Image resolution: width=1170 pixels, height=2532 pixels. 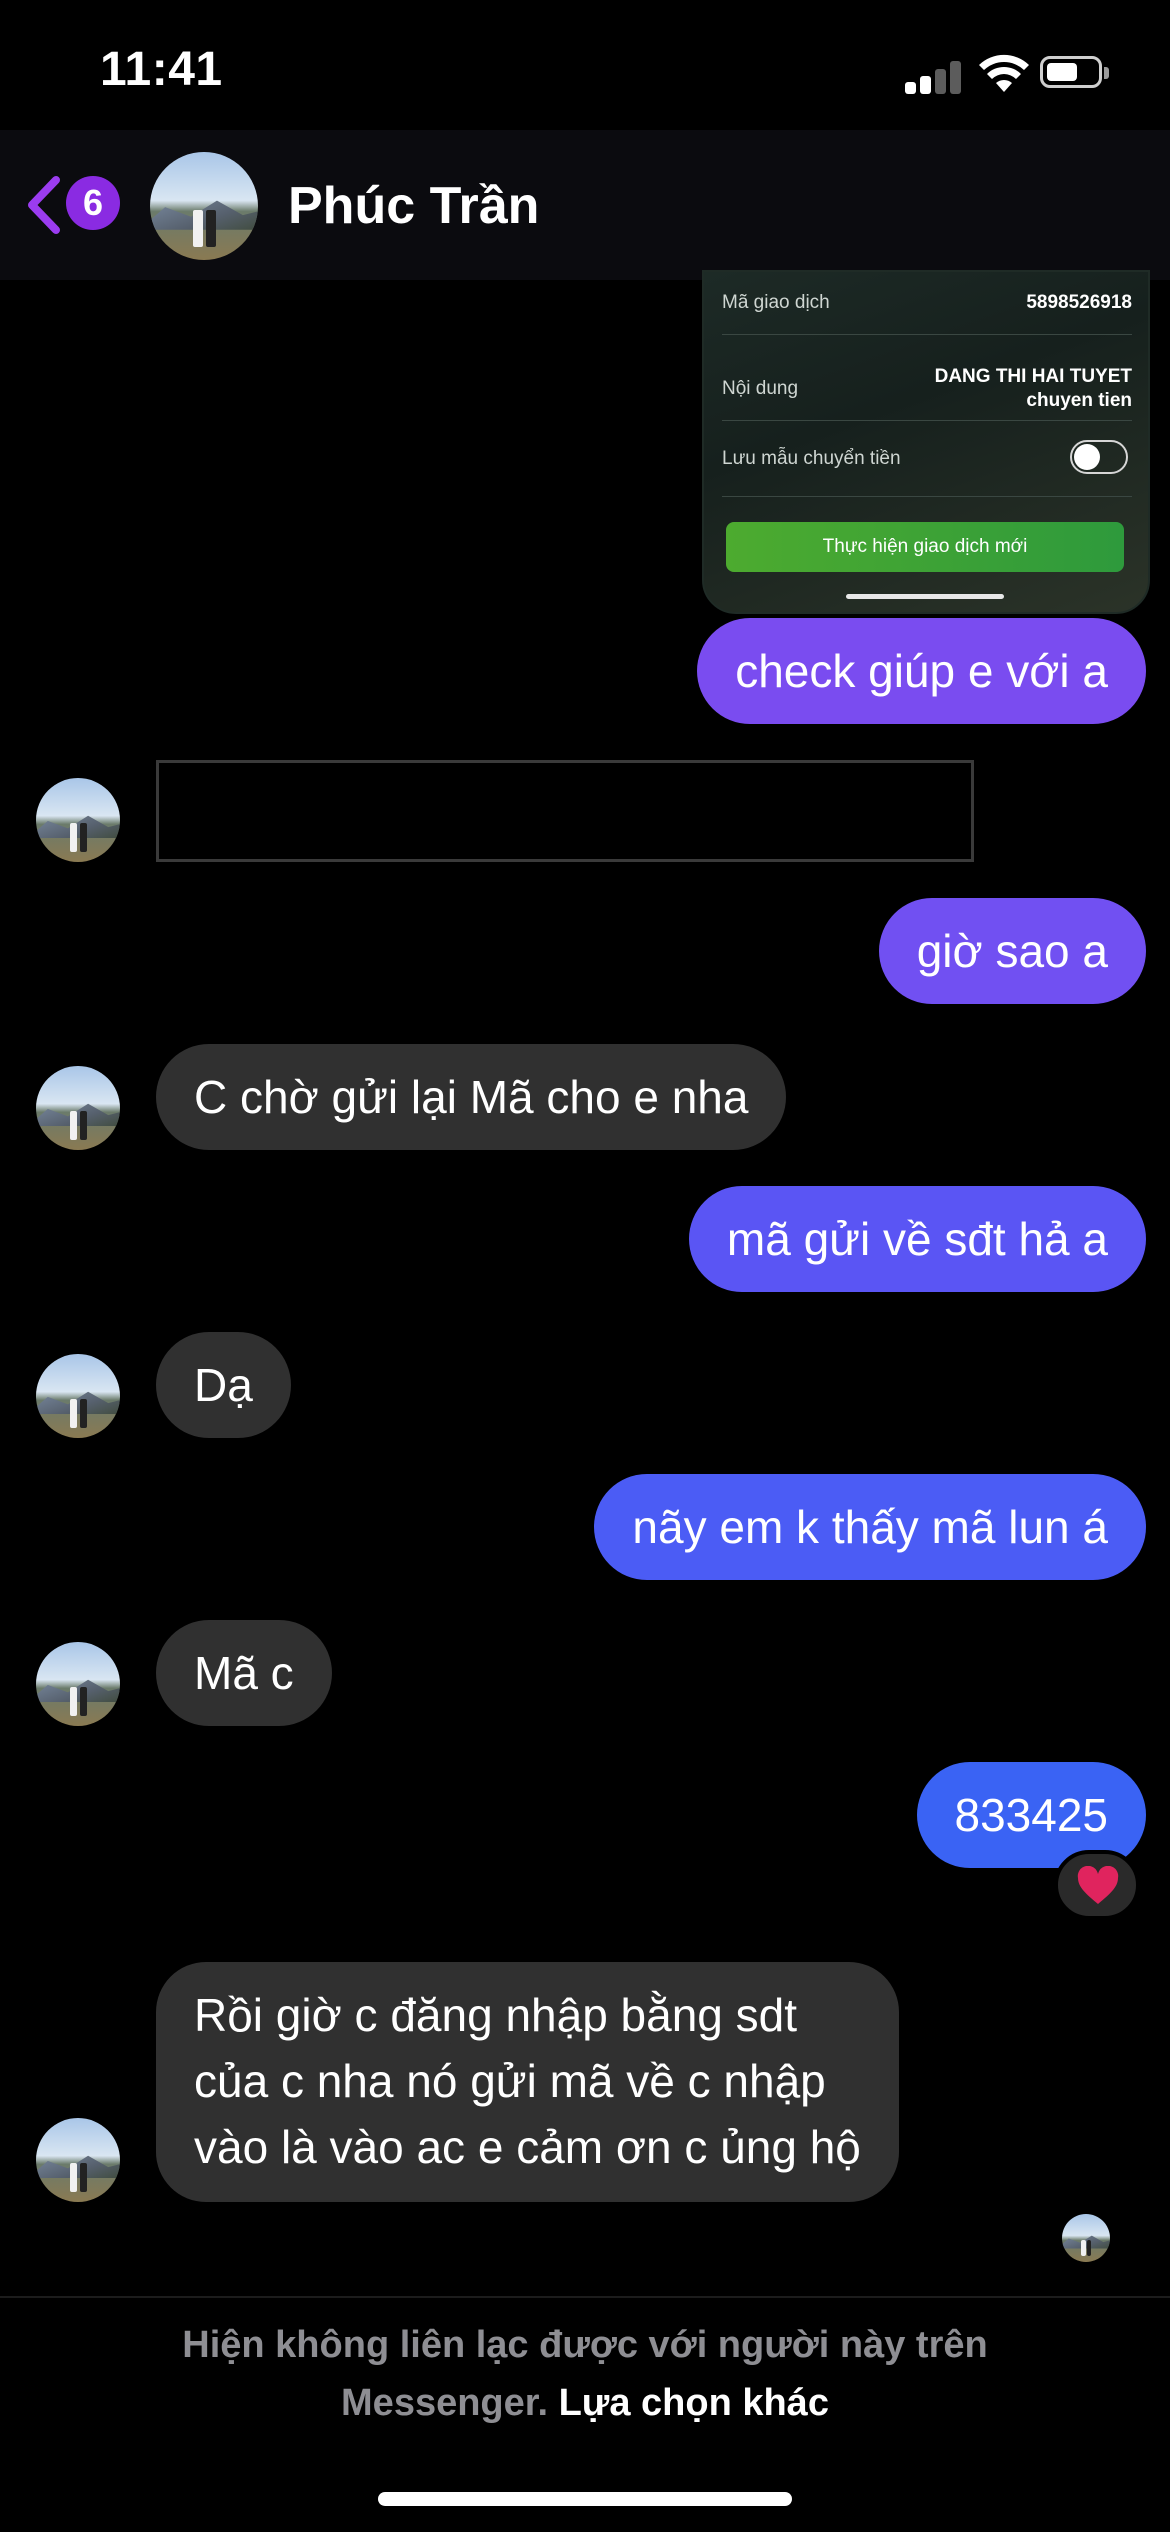 What do you see at coordinates (585, 205) in the screenshot?
I see `conversation-header: 6 Phúc Trần` at bounding box center [585, 205].